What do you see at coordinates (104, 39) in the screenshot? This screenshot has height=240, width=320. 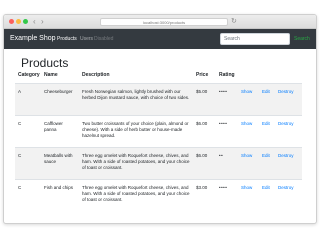 I see `nav-link-disabled: Disabled` at bounding box center [104, 39].